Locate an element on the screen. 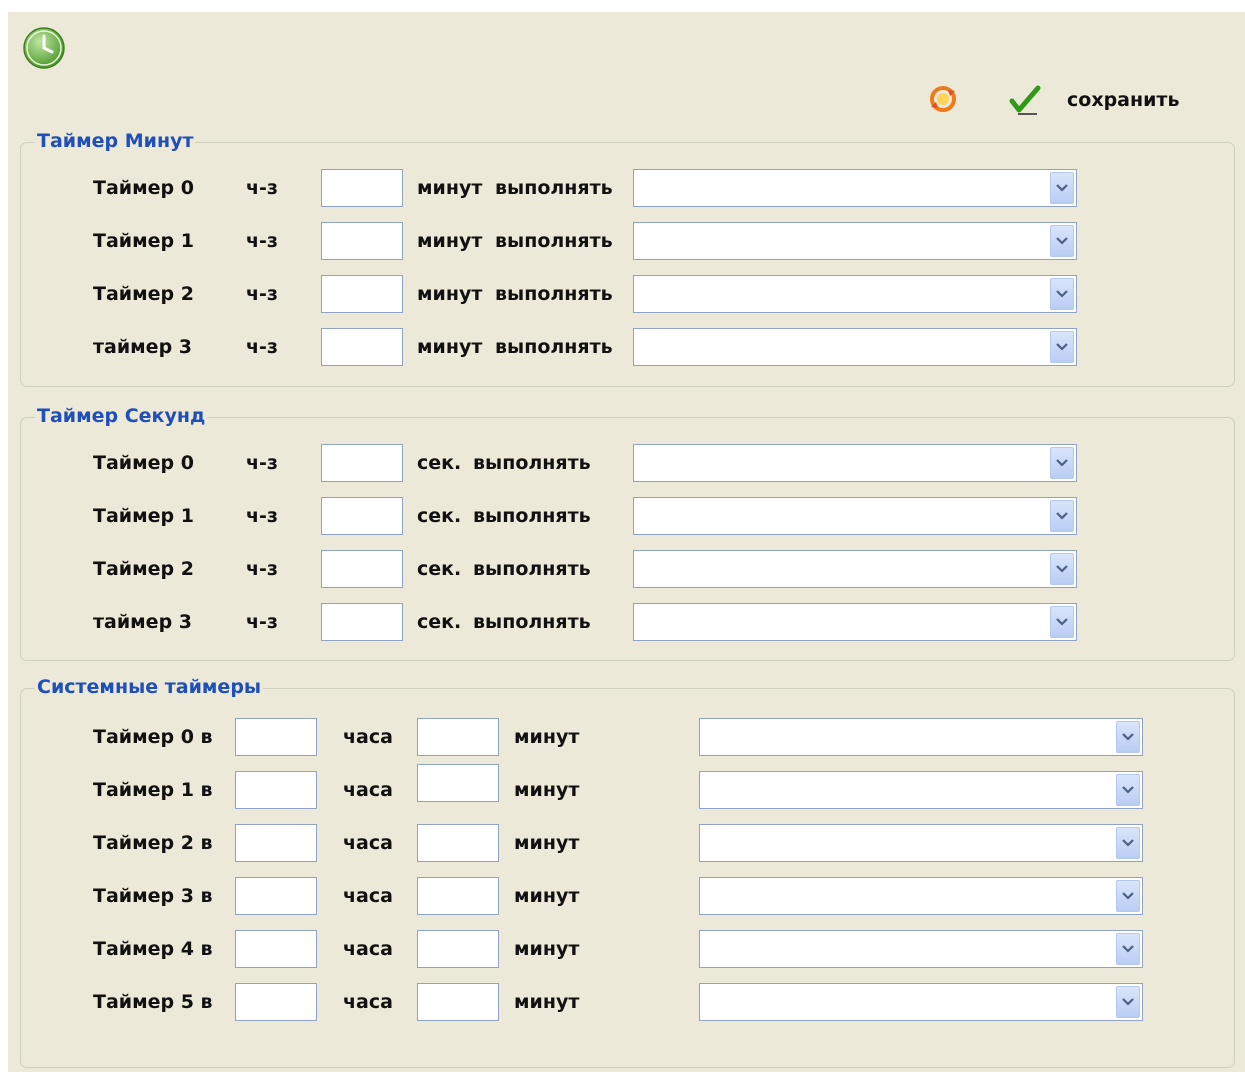  minute-timers-title: Таймер Минут is located at coordinates (115, 141).